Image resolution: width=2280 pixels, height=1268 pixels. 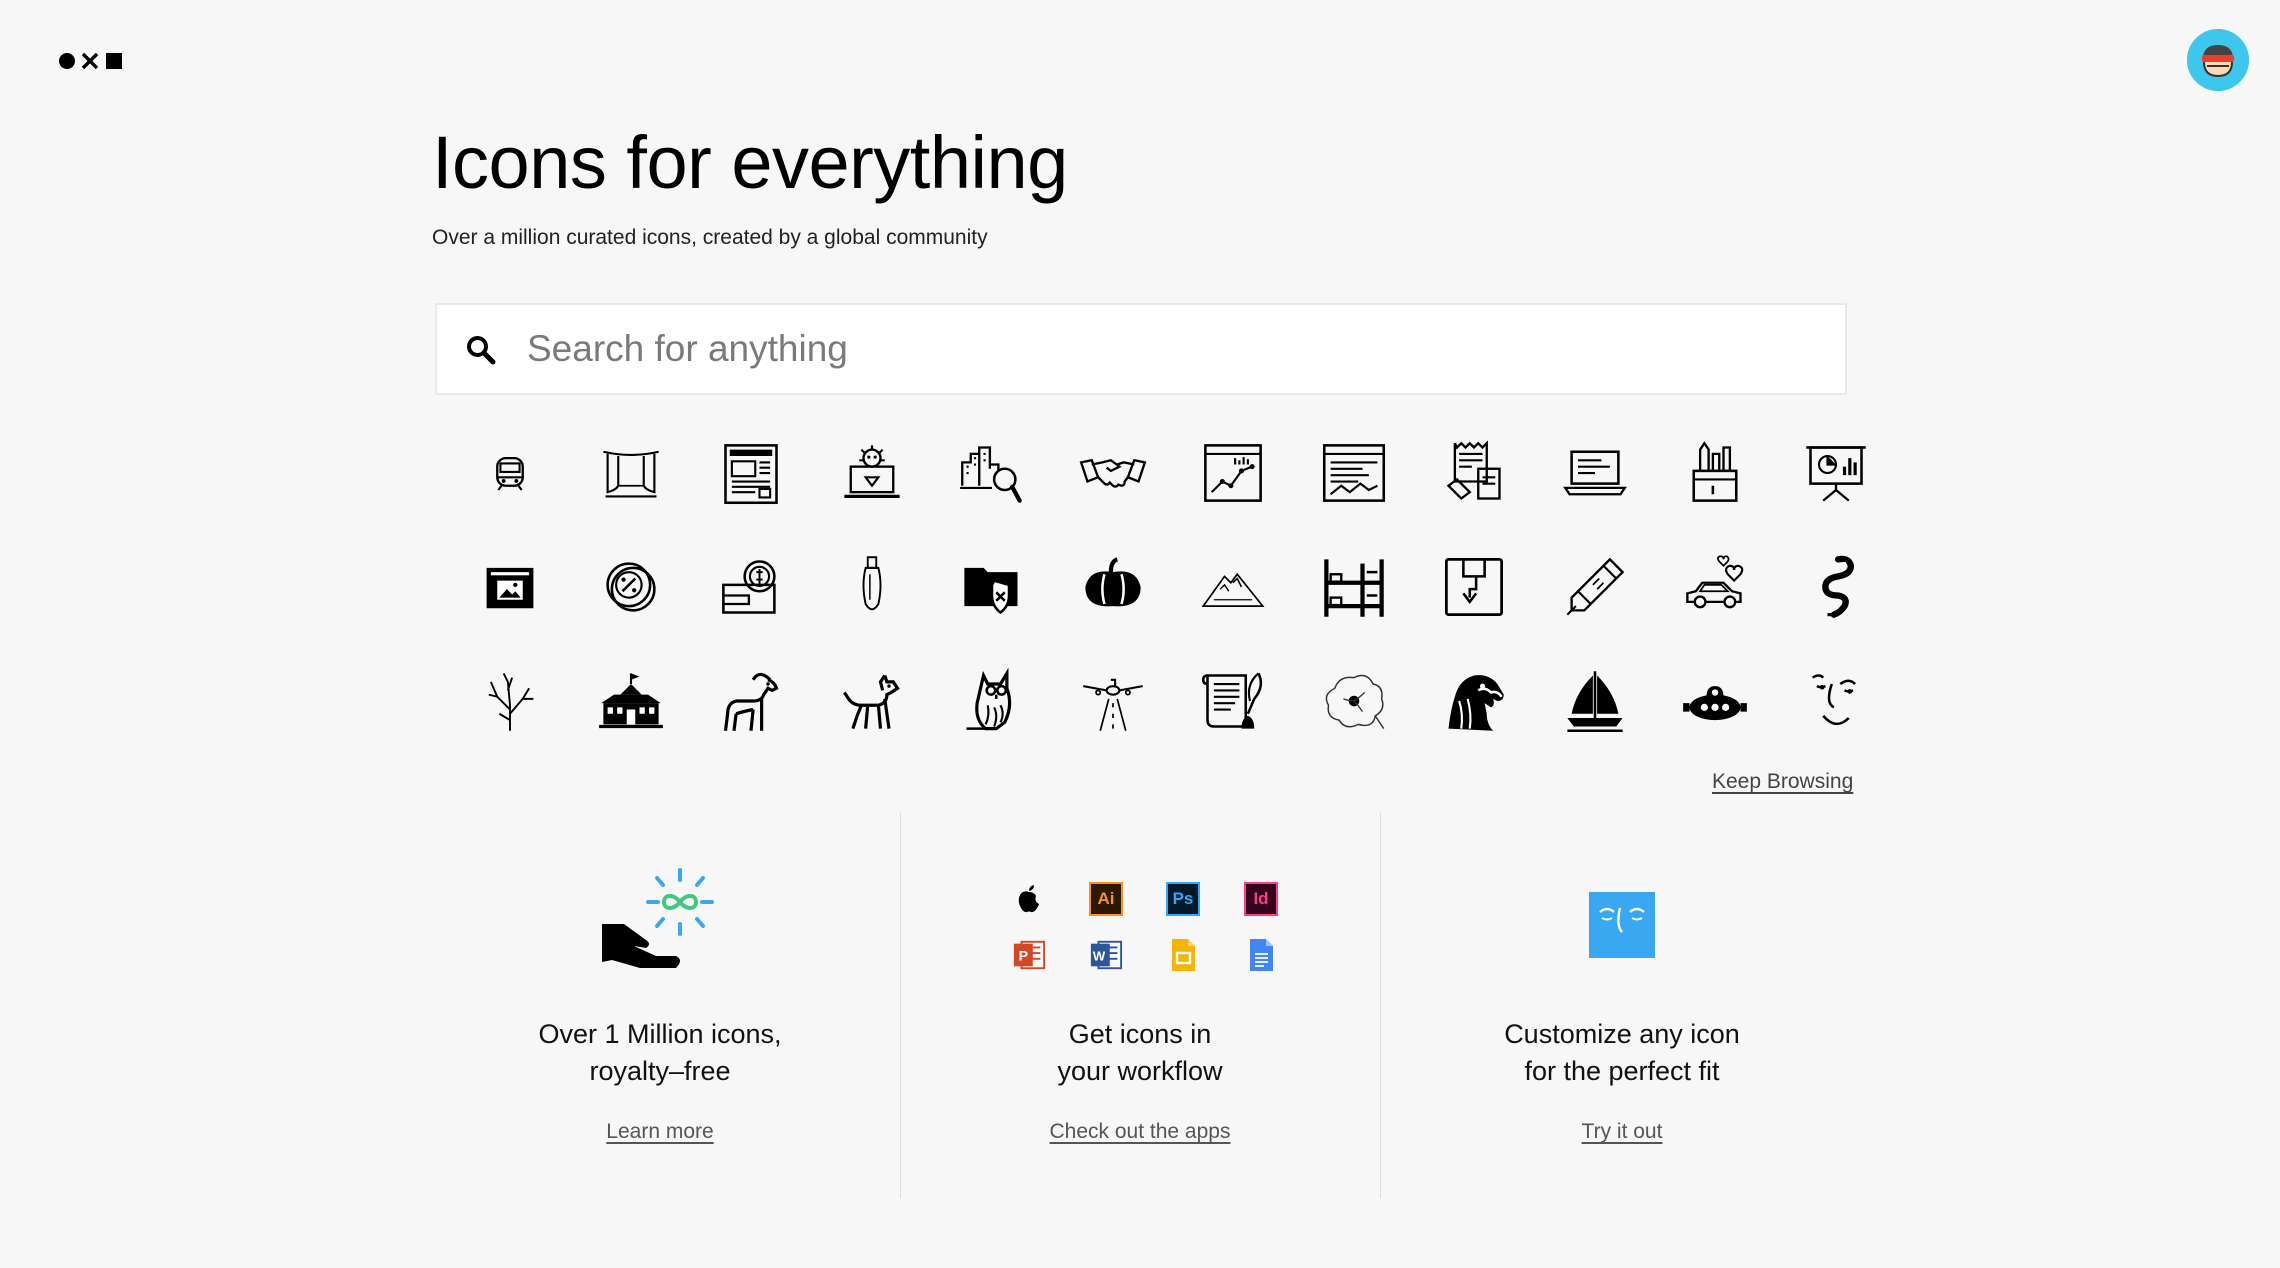 I want to click on user-avatar-icon, so click(x=2218, y=60).